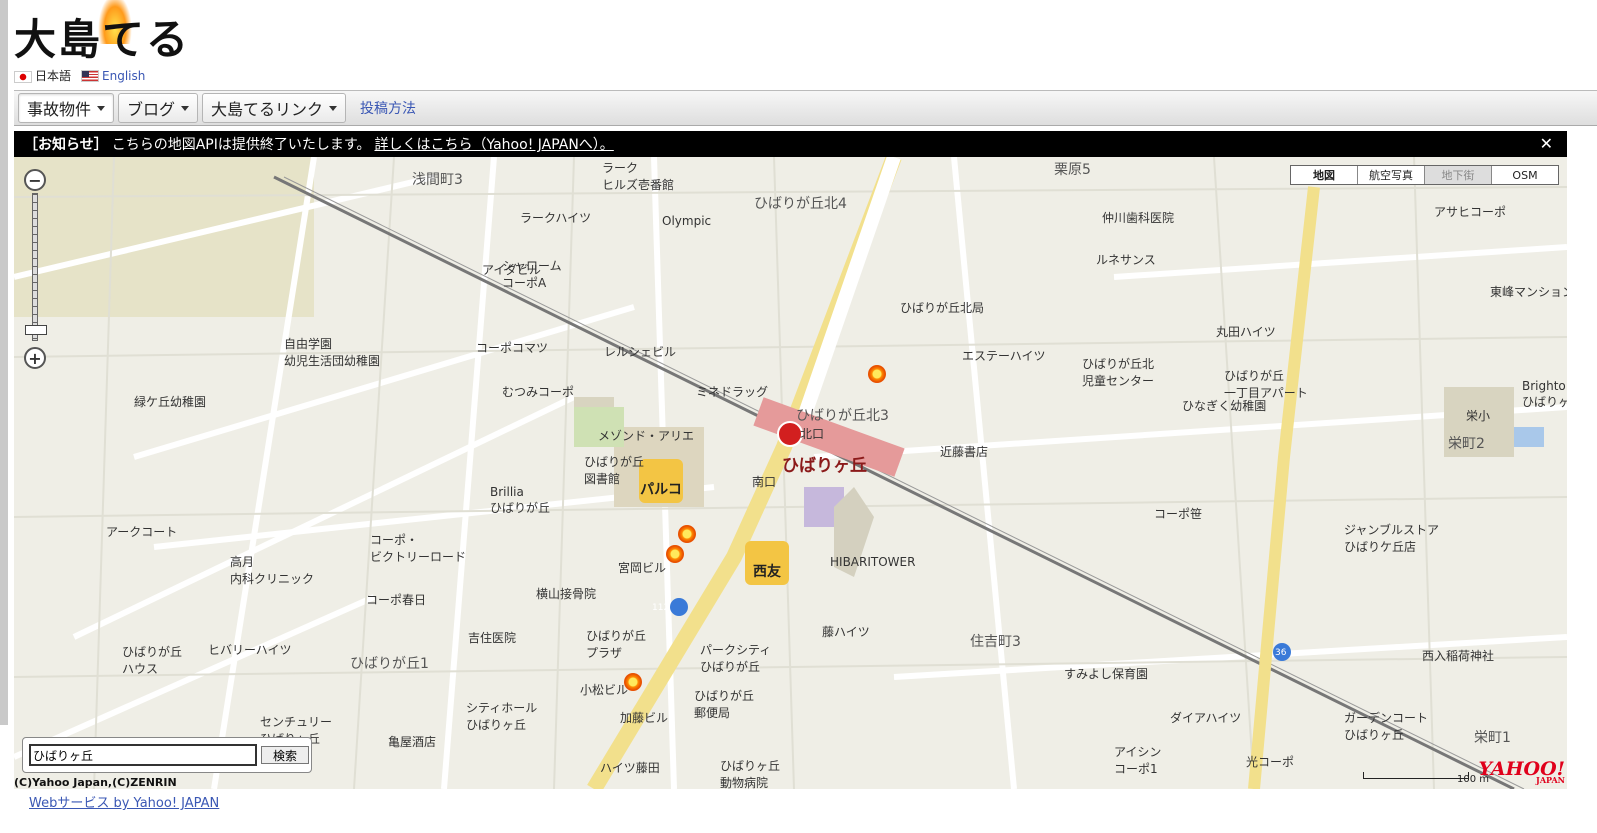 This screenshot has height=833, width=1597. Describe the element at coordinates (113, 76) in the screenshot. I see `lang-english: English` at that location.